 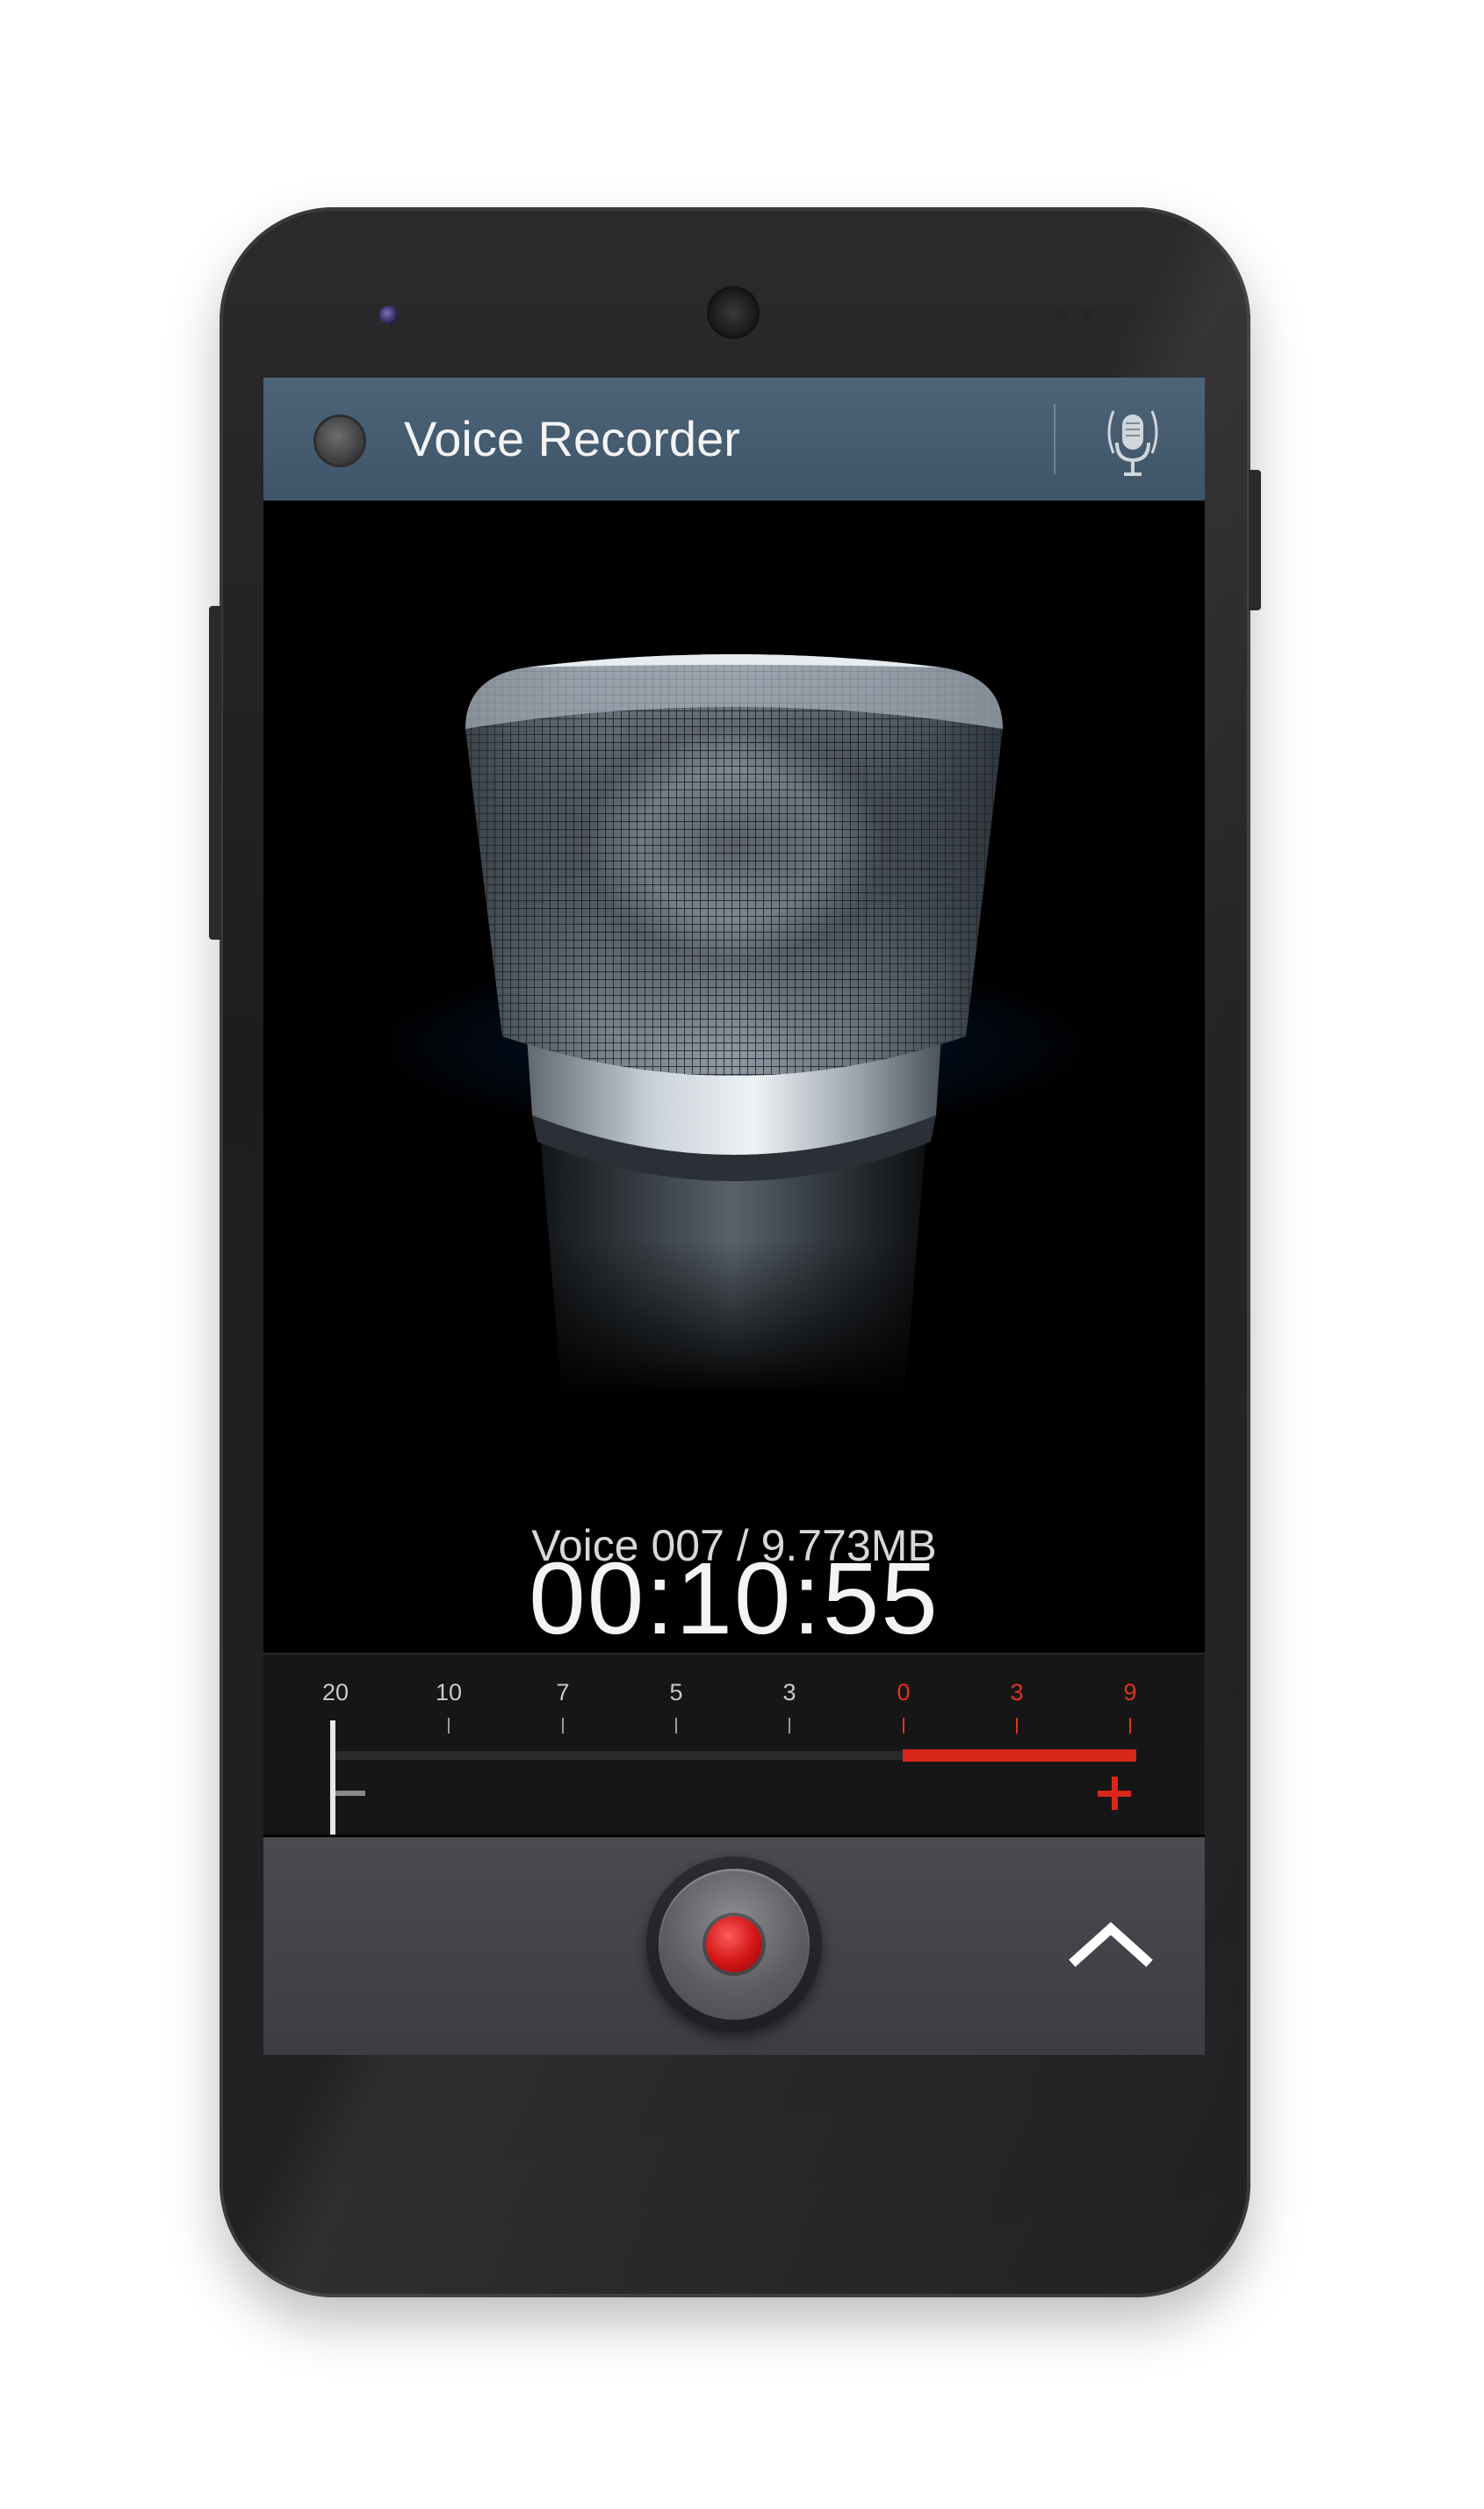 I want to click on microphone-illustration, so click(x=734, y=1025).